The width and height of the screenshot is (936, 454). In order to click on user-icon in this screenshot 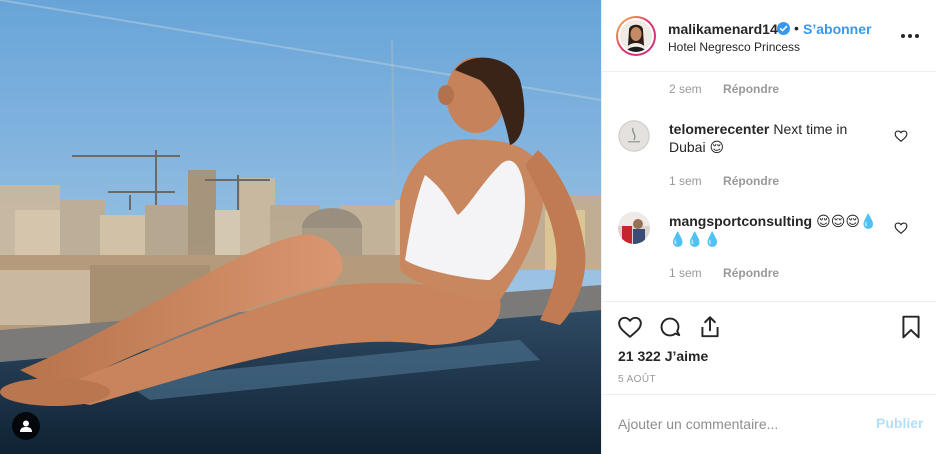, I will do `click(26, 426)`.